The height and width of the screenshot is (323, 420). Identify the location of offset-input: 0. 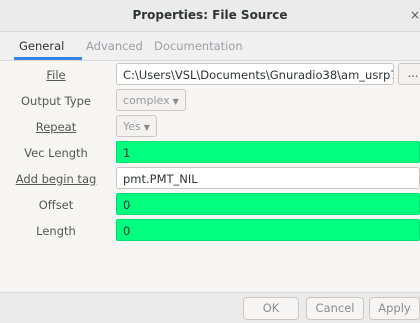
(268, 204).